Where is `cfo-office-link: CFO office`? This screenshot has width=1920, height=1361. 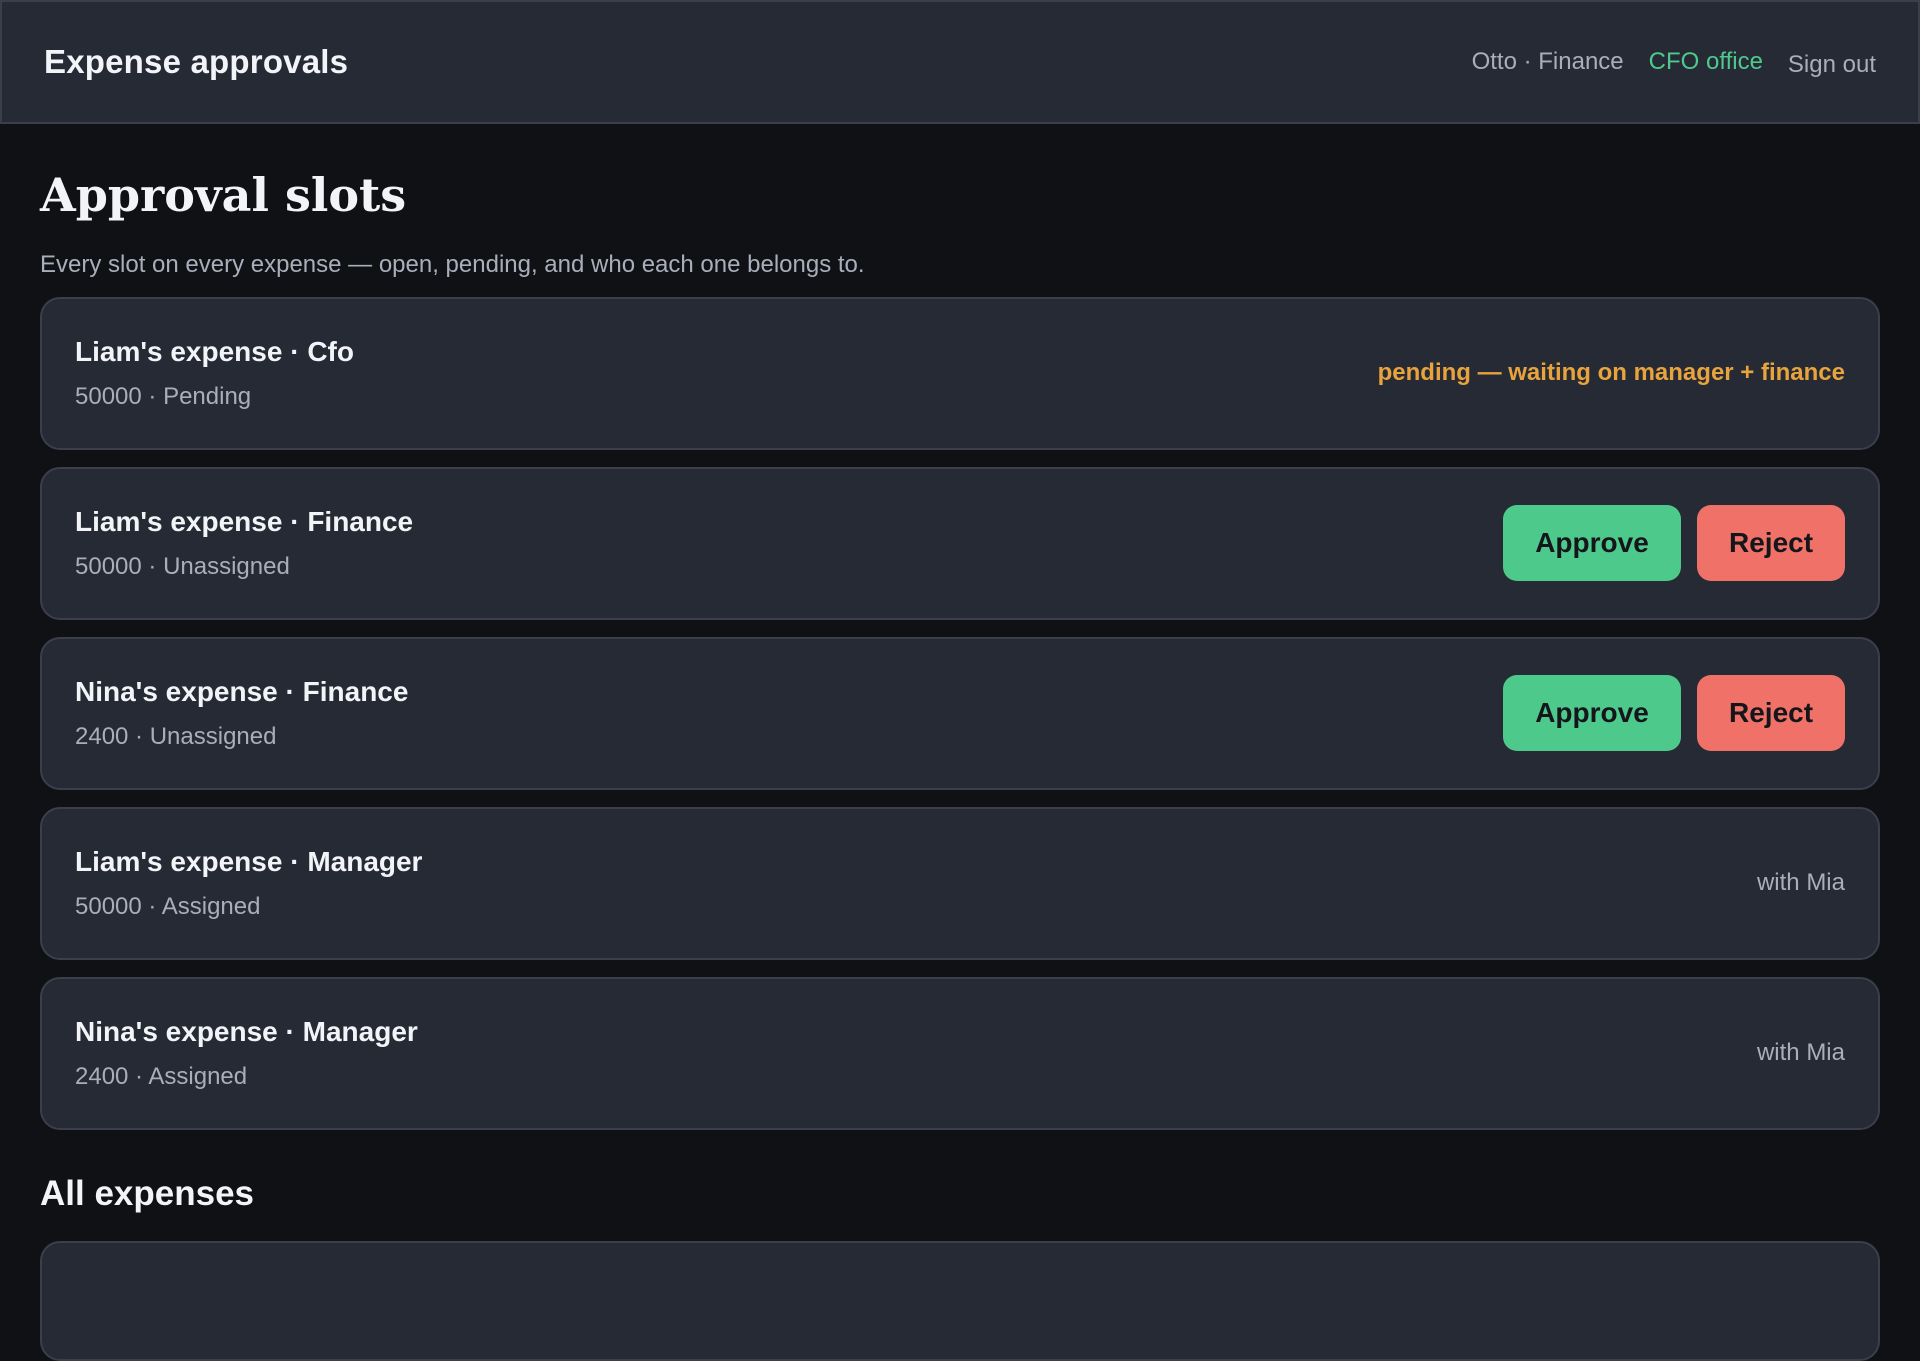
cfo-office-link: CFO office is located at coordinates (1706, 62).